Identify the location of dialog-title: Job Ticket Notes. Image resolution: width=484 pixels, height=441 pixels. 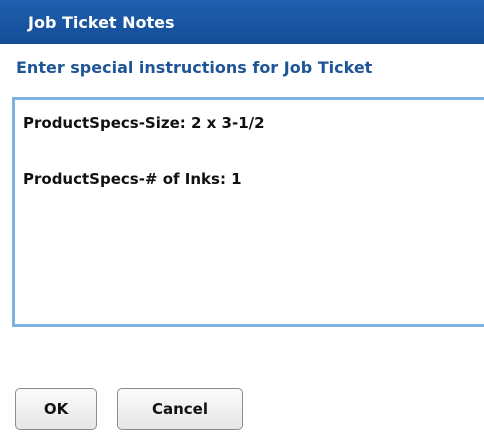
(101, 22).